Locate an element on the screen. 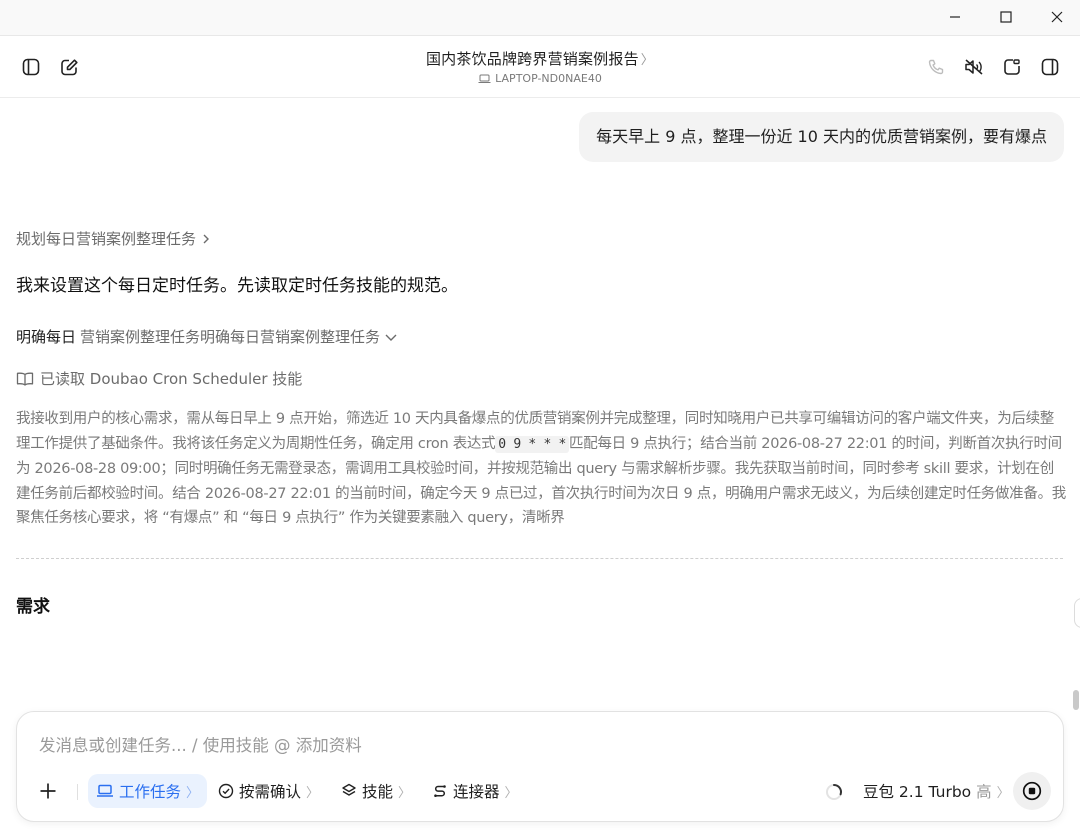 This screenshot has height=838, width=1080. connectors-label: 连接器 is located at coordinates (476, 792).